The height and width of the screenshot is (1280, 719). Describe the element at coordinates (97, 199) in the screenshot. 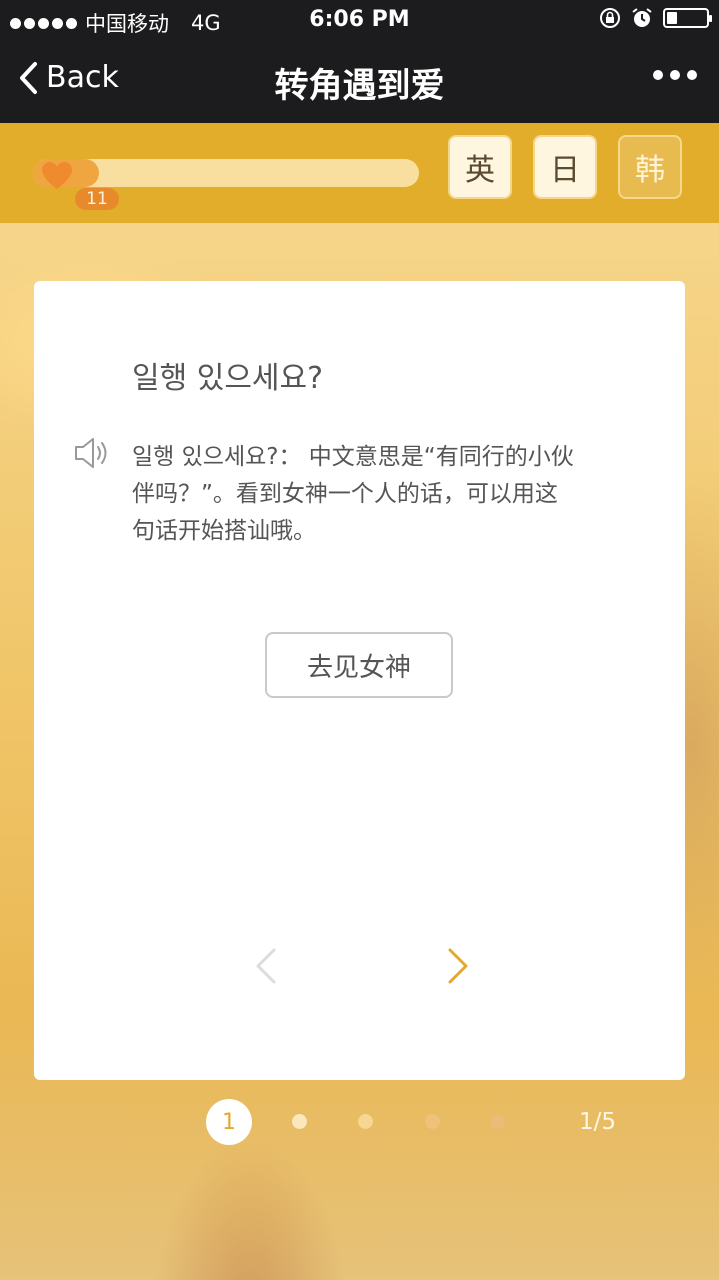

I see `level-badge: 11` at that location.